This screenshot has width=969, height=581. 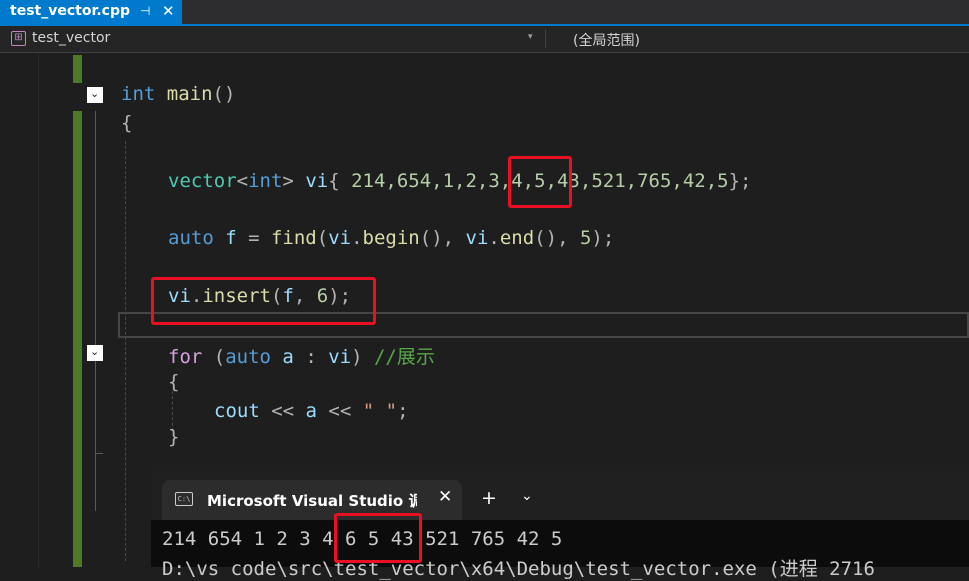 I want to click on new-tab-button: +, so click(x=489, y=498).